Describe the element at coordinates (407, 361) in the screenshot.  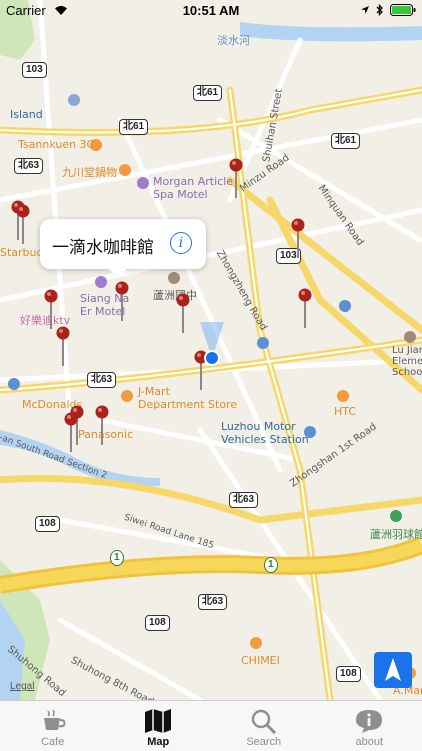
I see `map-label: Lu Jian Element School` at that location.